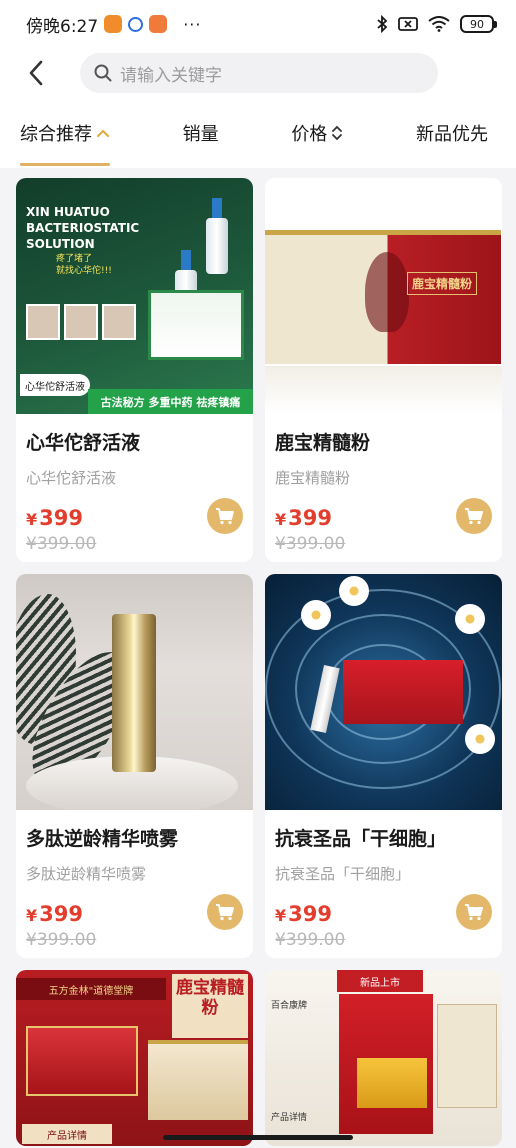 Image resolution: width=516 pixels, height=1148 pixels. I want to click on product-subtitle: 鹿宝精髓粉, so click(313, 478).